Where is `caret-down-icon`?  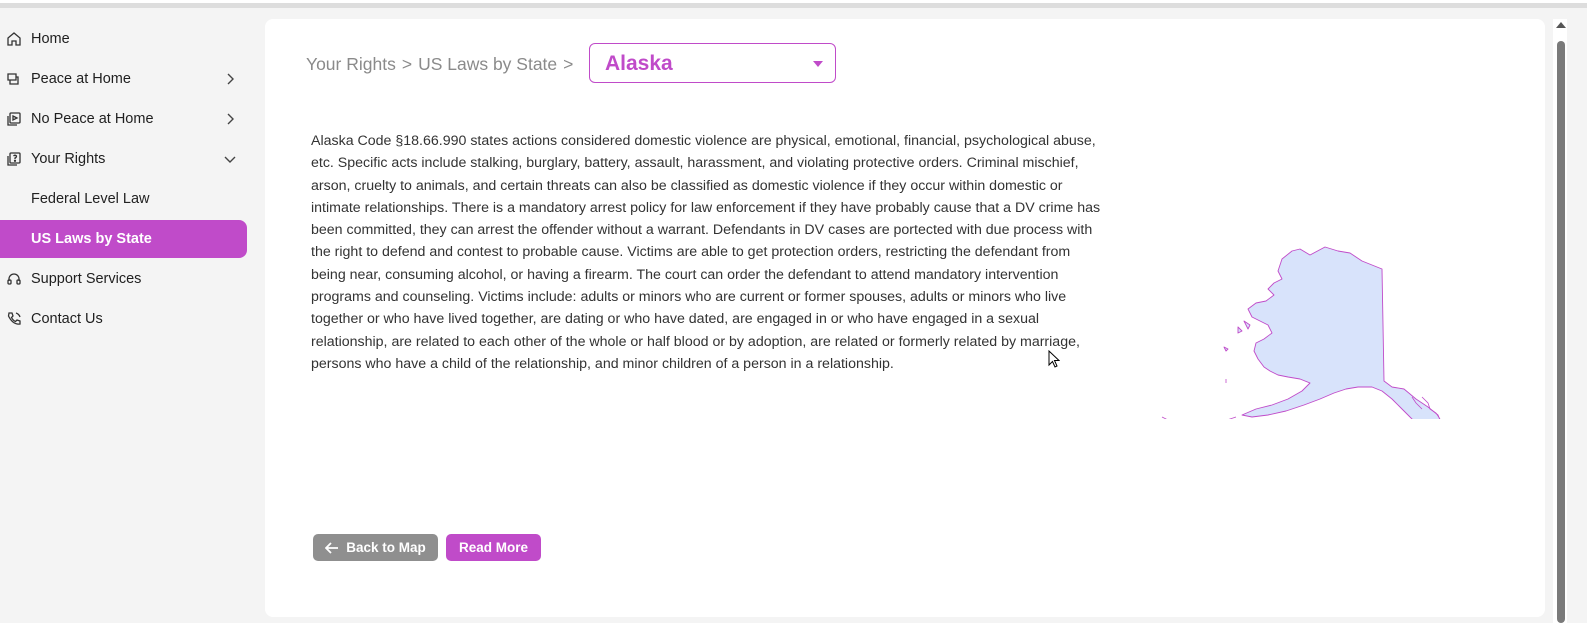
caret-down-icon is located at coordinates (818, 64).